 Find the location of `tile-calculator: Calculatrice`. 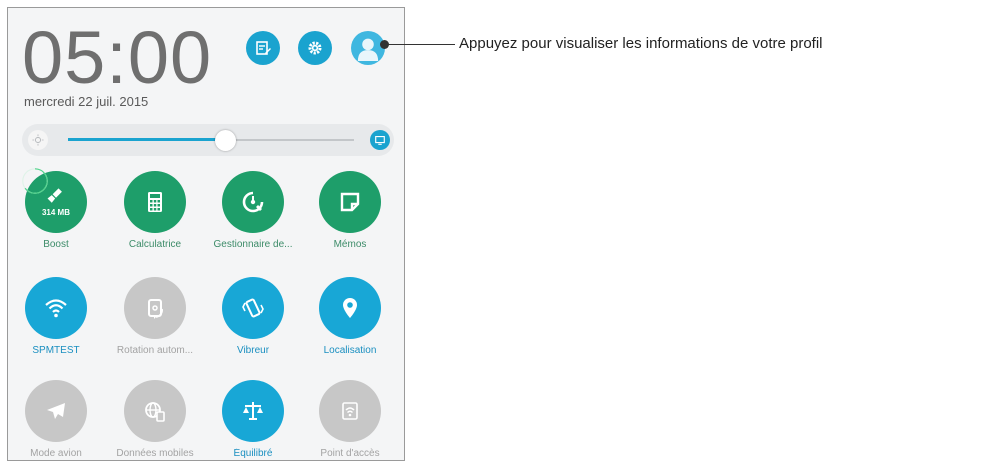

tile-calculator: Calculatrice is located at coordinates (155, 211).